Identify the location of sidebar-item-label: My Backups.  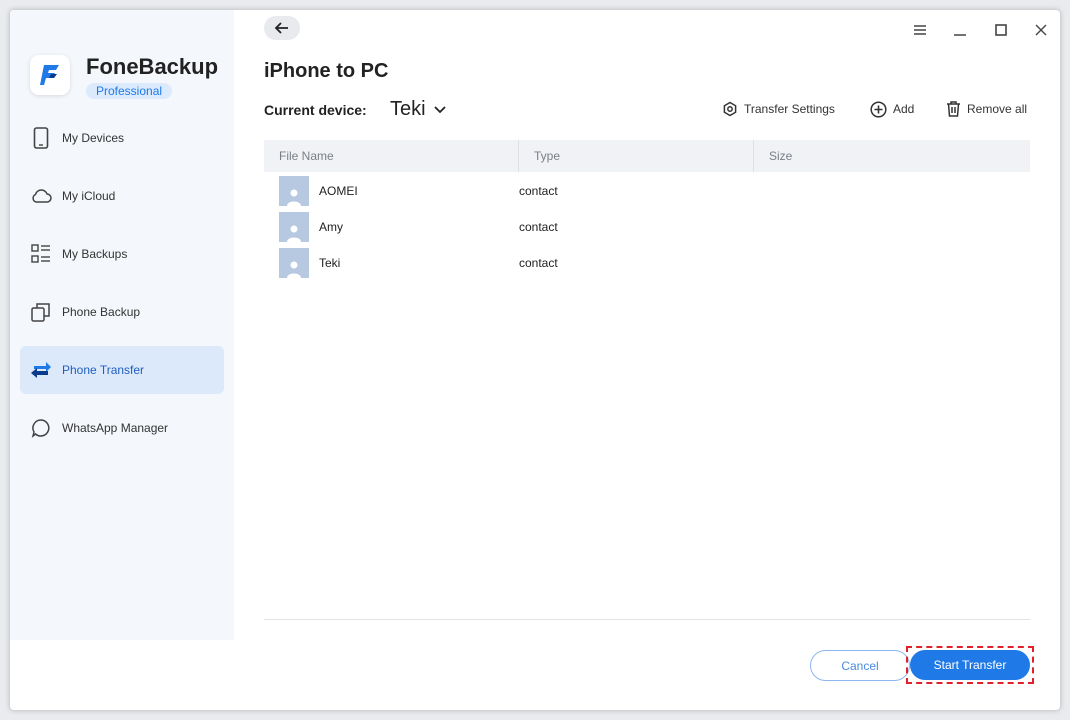
(95, 254).